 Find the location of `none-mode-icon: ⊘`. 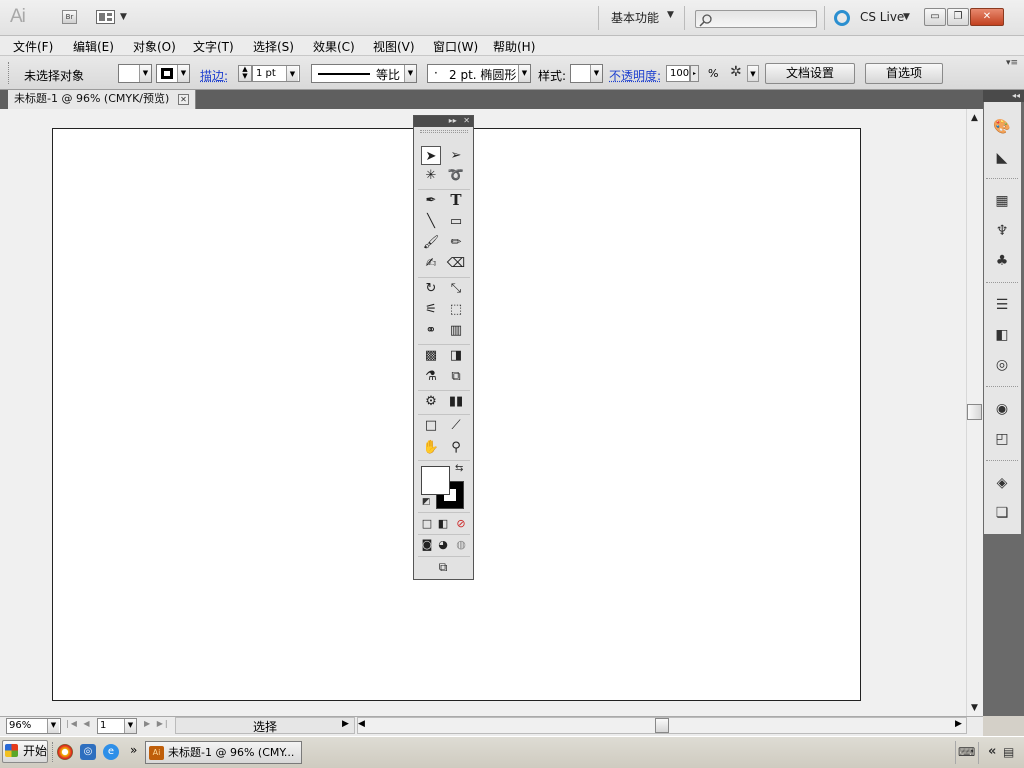

none-mode-icon: ⊘ is located at coordinates (461, 523).